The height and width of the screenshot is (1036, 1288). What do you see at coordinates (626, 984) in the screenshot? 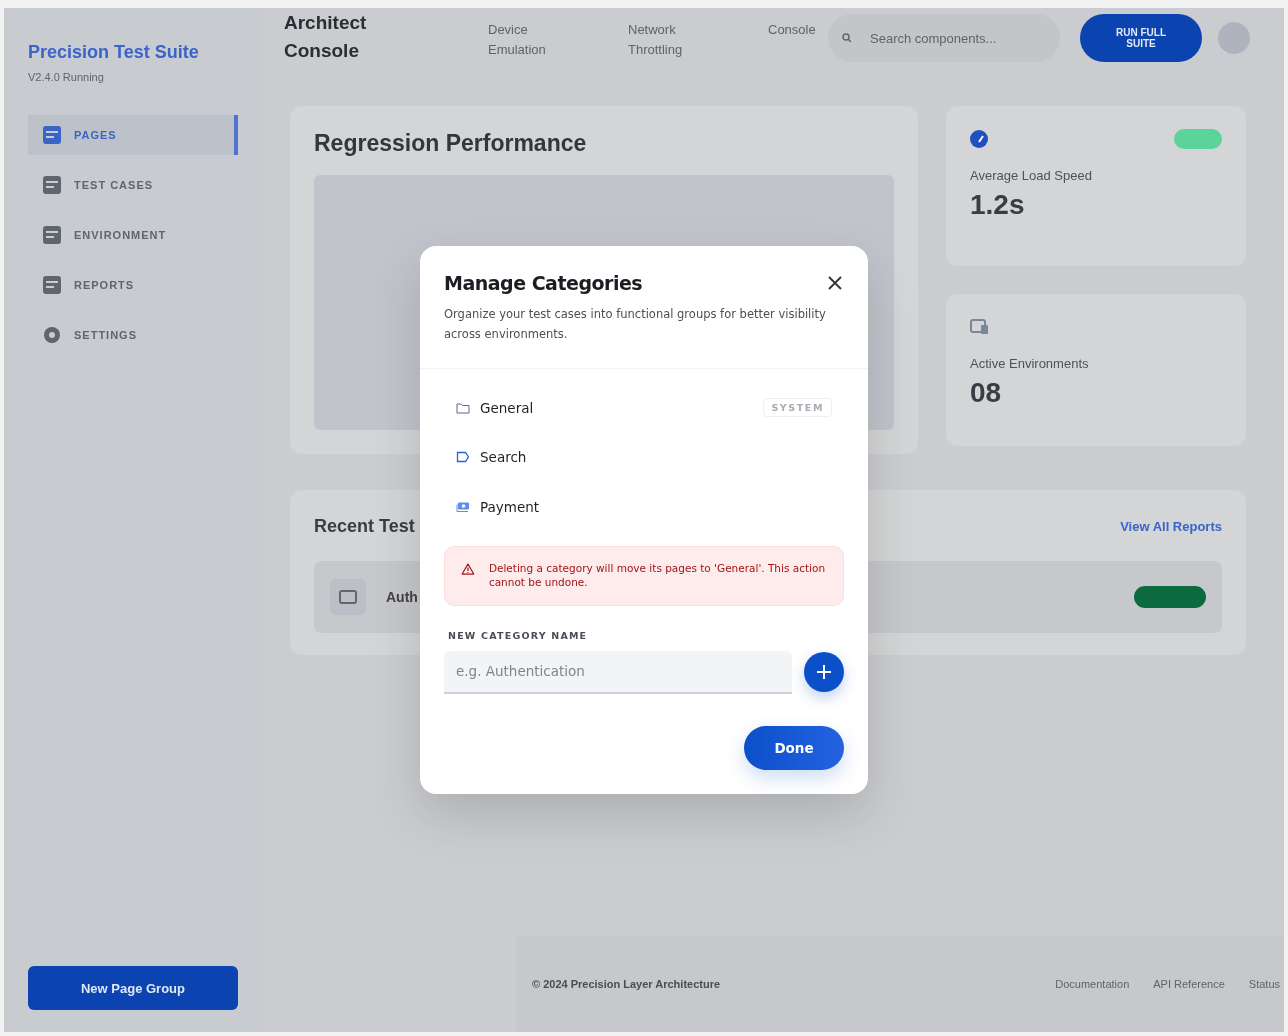
I see `copyright-text: © 2024 Precision Layer Architecture` at bounding box center [626, 984].